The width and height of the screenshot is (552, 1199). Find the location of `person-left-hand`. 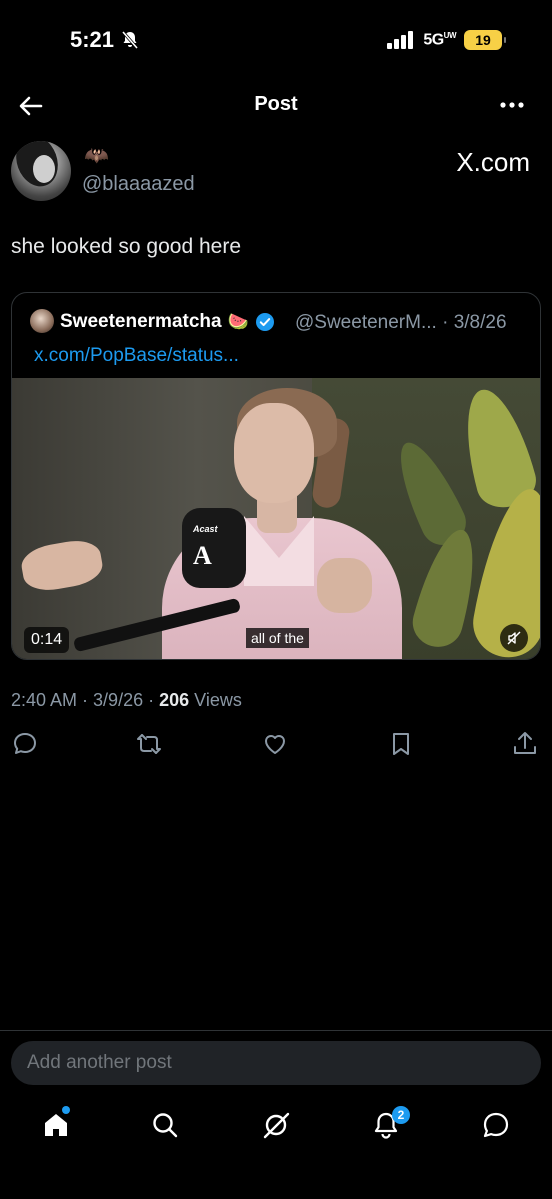

person-left-hand is located at coordinates (62, 565).